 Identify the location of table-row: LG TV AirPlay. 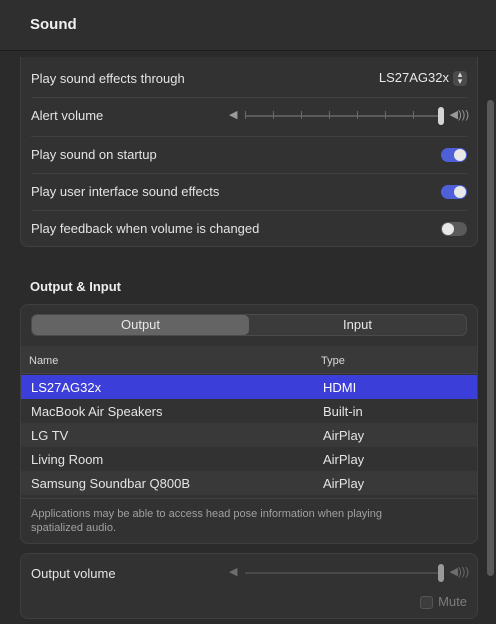
(249, 435).